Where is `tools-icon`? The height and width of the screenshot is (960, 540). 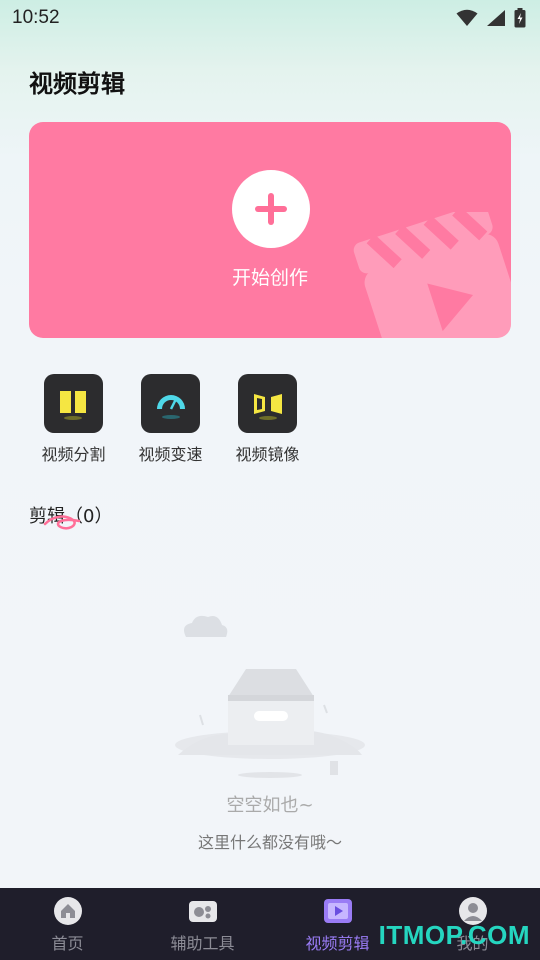 tools-icon is located at coordinates (203, 911).